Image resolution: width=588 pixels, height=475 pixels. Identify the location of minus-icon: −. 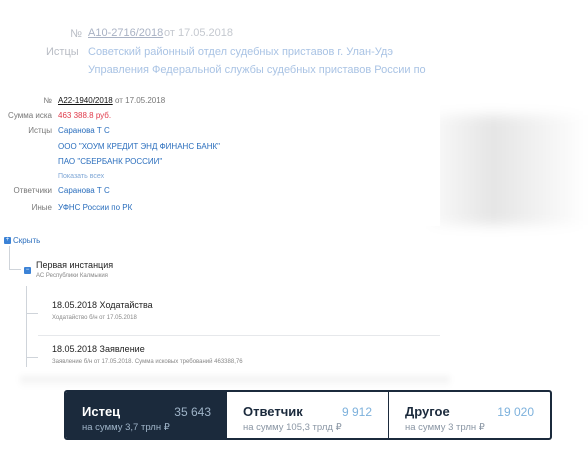
(27, 270).